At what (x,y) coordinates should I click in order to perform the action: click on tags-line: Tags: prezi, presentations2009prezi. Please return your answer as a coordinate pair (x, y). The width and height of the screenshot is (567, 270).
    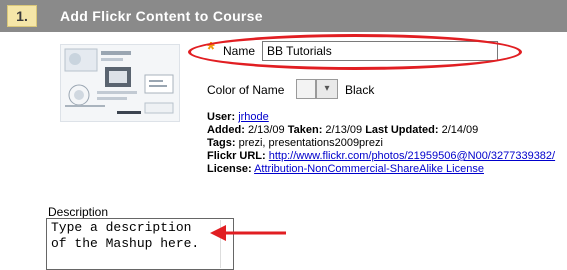
    Looking at the image, I should click on (295, 143).